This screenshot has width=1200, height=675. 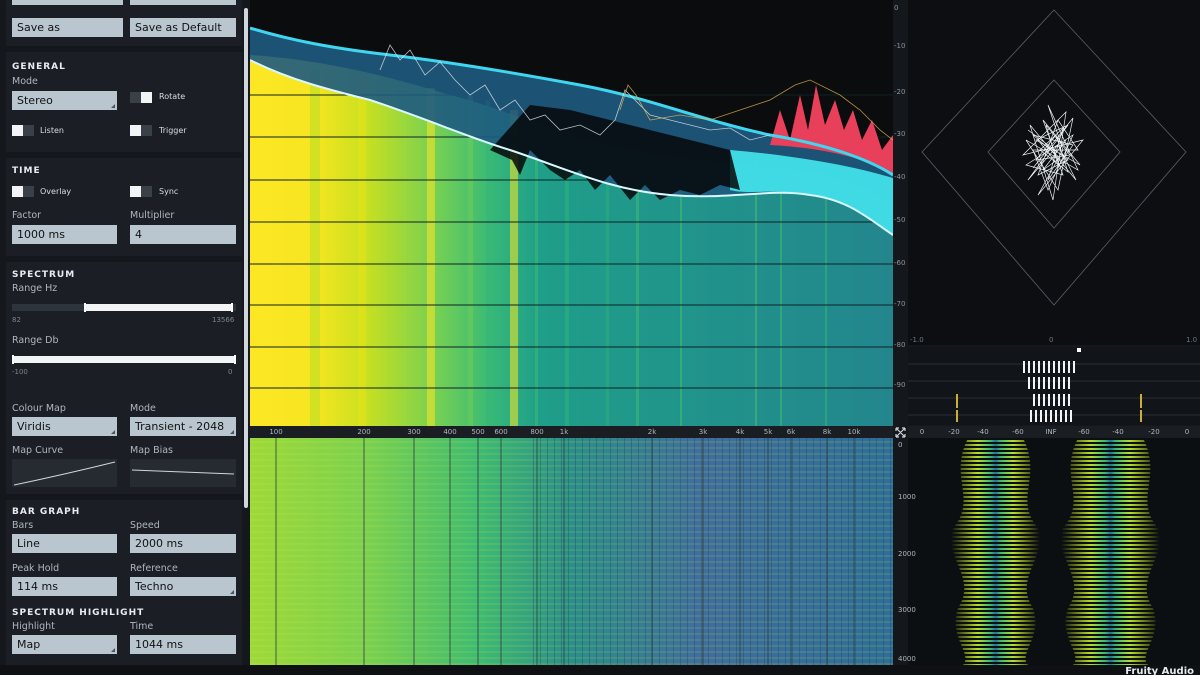 I want to click on overlay-label: Overlay, so click(x=56, y=191).